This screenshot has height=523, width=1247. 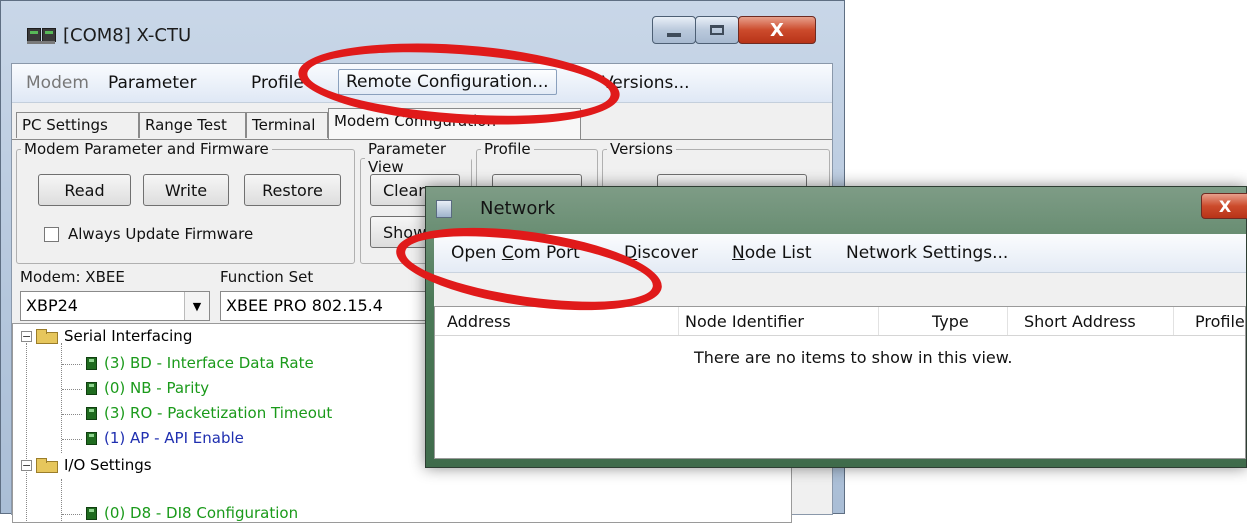 What do you see at coordinates (744, 321) in the screenshot?
I see `column-node-identifier: Node Identifier` at bounding box center [744, 321].